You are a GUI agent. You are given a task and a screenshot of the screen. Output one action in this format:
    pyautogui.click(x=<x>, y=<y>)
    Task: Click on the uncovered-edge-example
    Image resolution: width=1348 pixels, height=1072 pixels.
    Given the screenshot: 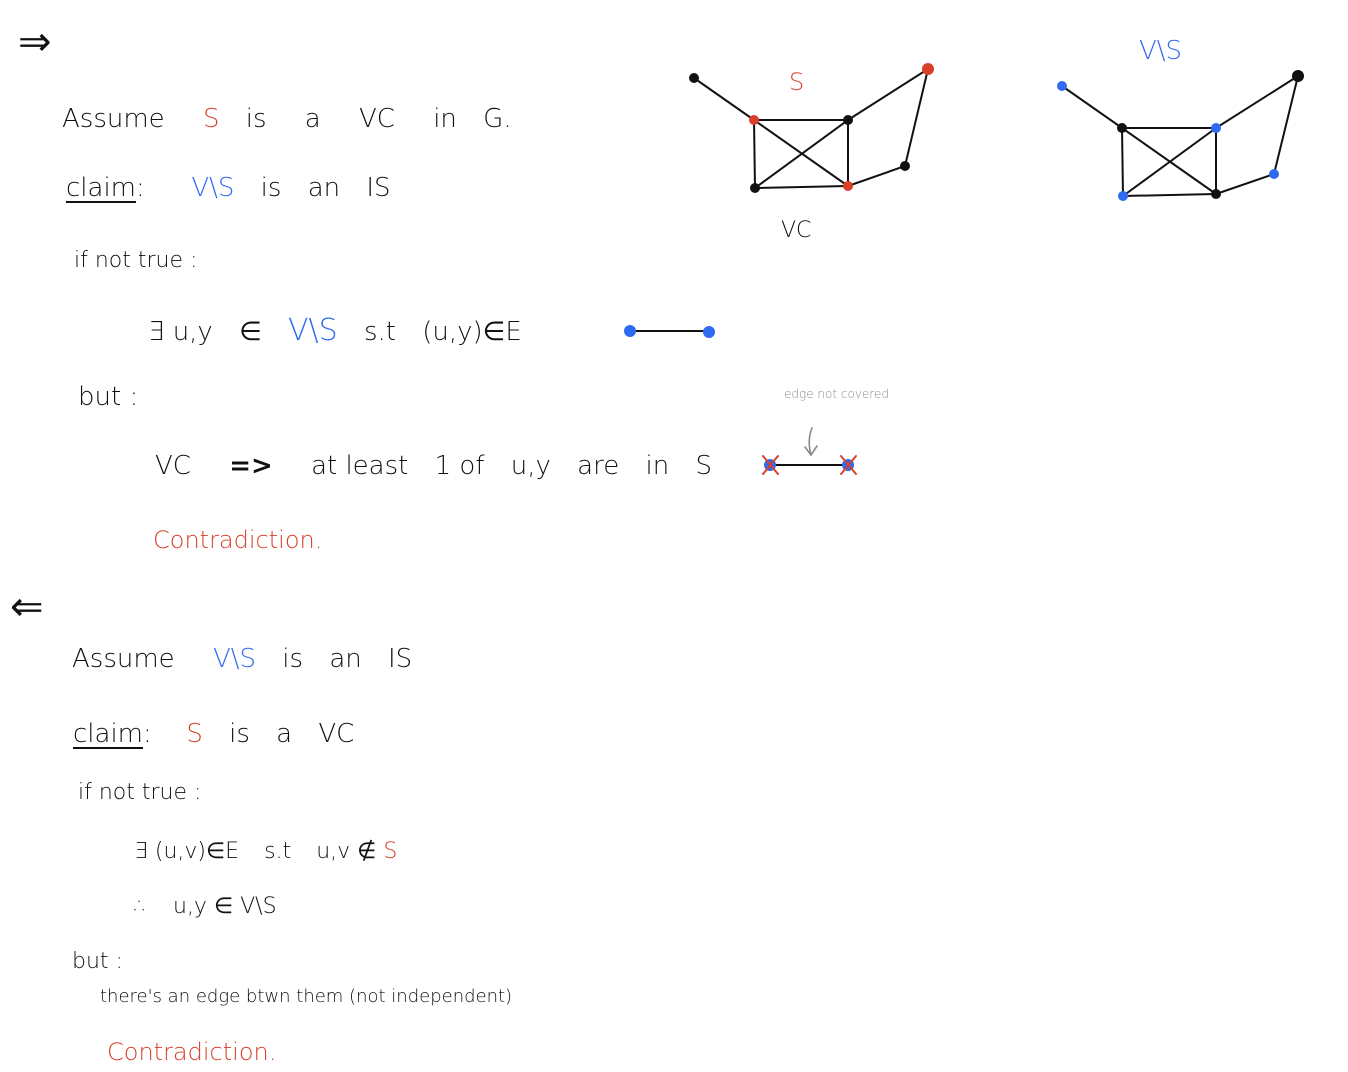 What is the action you would take?
    pyautogui.click(x=809, y=451)
    